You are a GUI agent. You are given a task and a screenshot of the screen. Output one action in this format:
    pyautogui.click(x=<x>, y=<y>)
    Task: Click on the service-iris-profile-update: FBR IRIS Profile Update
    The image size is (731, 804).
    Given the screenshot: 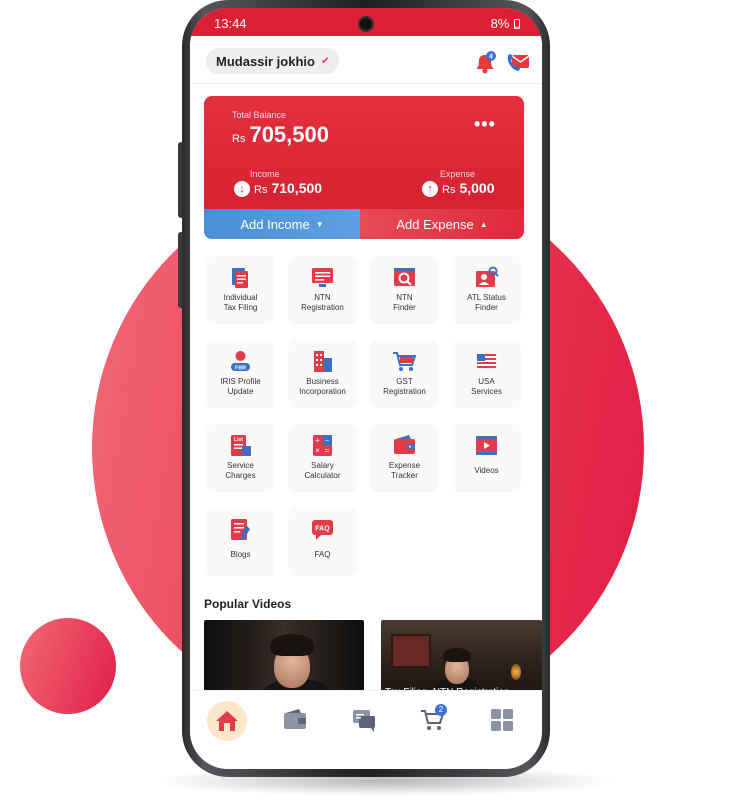 What is the action you would take?
    pyautogui.click(x=240, y=373)
    